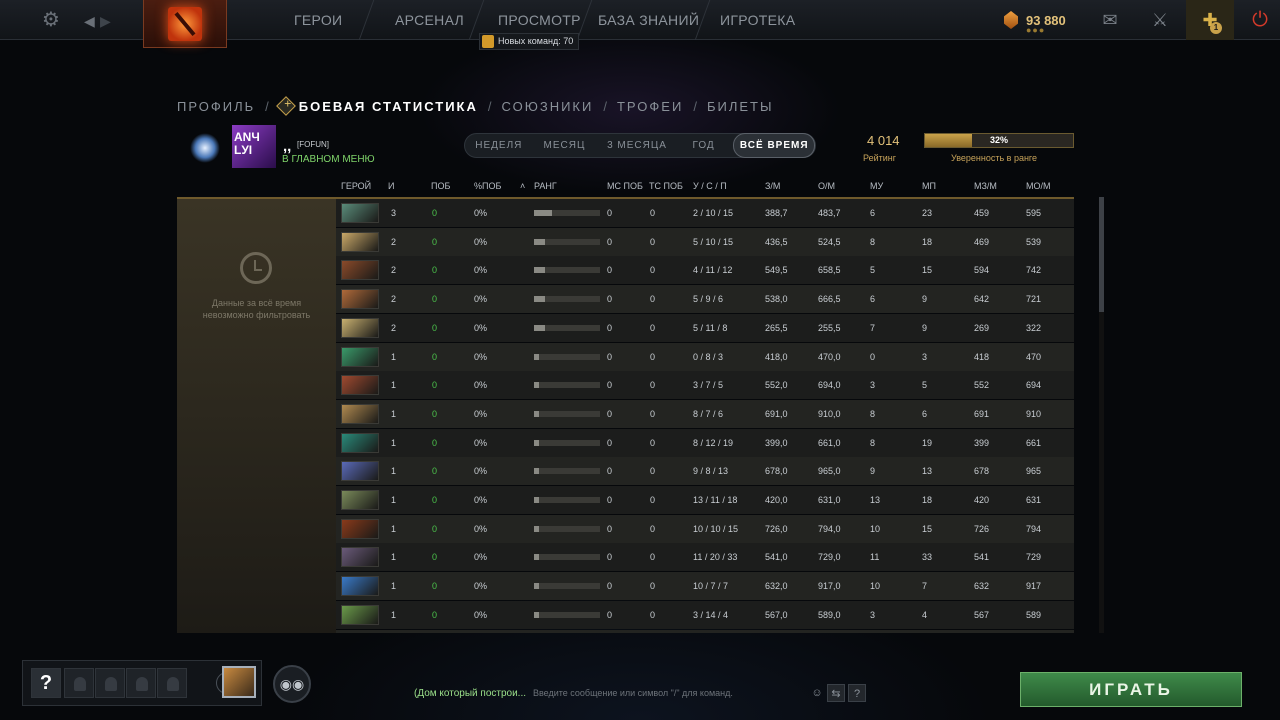 This screenshot has width=1280, height=720. What do you see at coordinates (481, 471) in the screenshot?
I see `cell-winrate: 0%` at bounding box center [481, 471].